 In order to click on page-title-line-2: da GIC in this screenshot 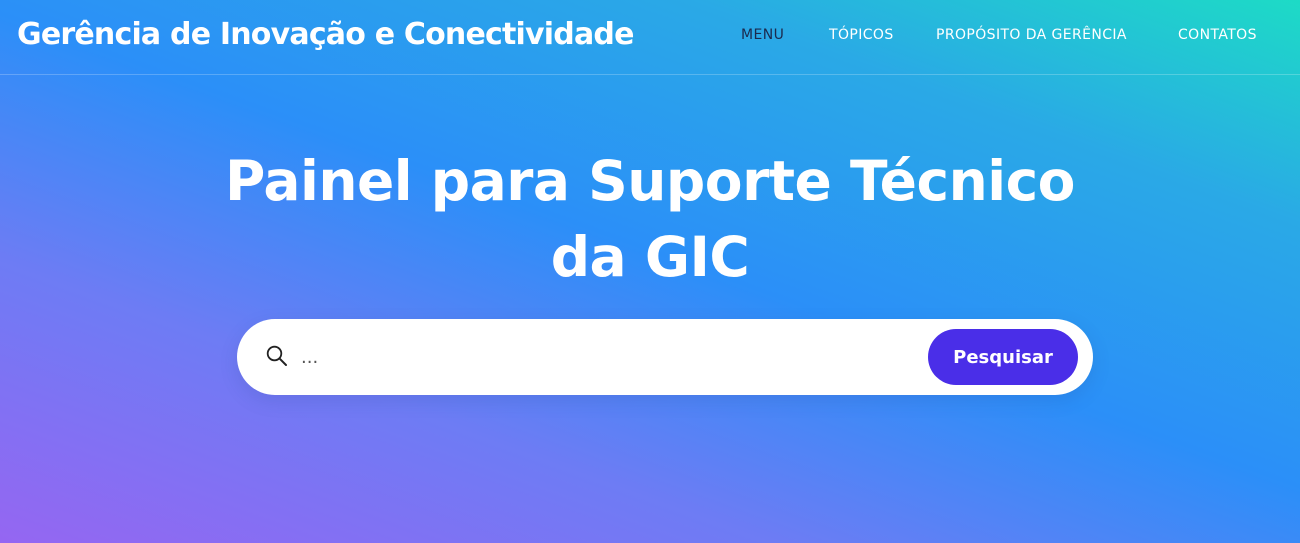, I will do `click(650, 257)`.